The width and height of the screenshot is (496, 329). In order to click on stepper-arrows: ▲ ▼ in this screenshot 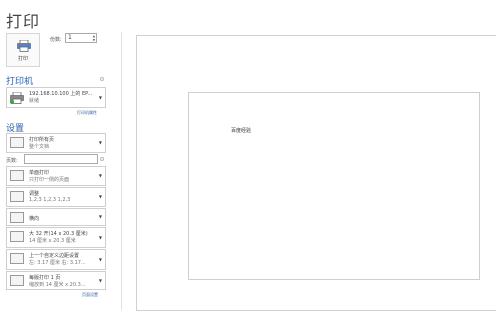, I will do `click(94, 38)`.